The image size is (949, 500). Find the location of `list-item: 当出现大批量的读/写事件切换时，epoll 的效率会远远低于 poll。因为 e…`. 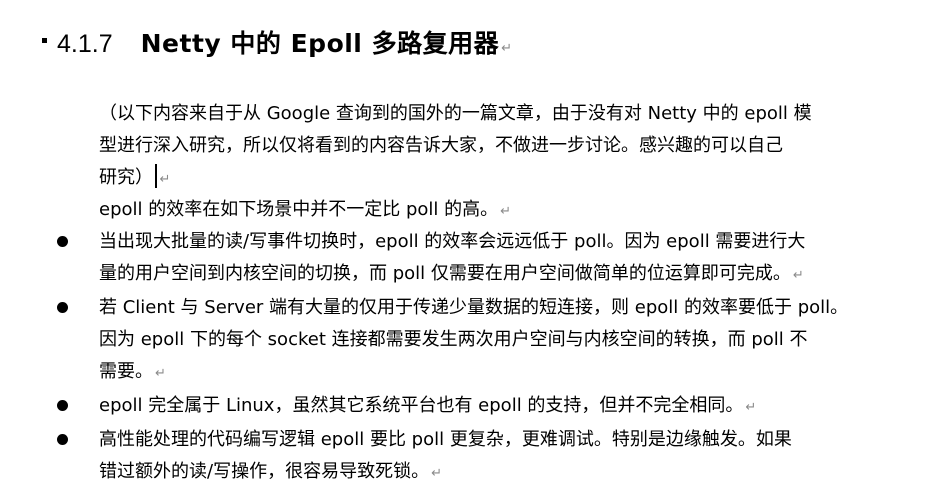

list-item: 当出现大批量的读/写事件切换时，epoll 的效率会远远低于 poll。因为 e… is located at coordinates (474, 259).